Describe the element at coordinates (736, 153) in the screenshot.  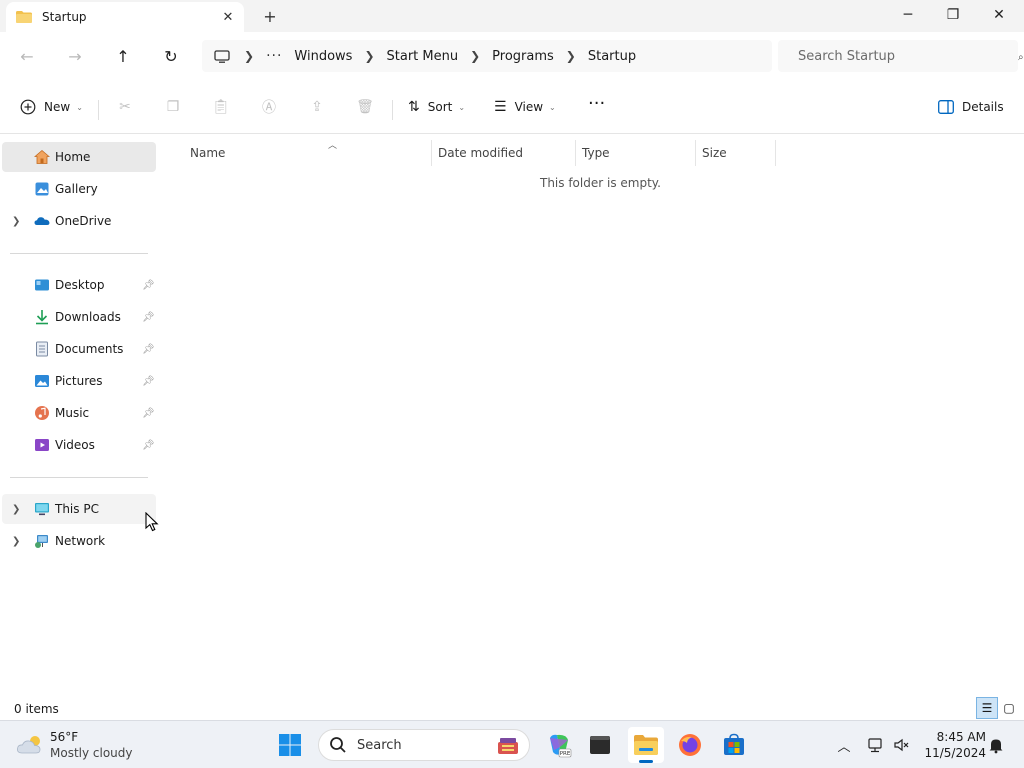
I see `column-header-size: Size` at that location.